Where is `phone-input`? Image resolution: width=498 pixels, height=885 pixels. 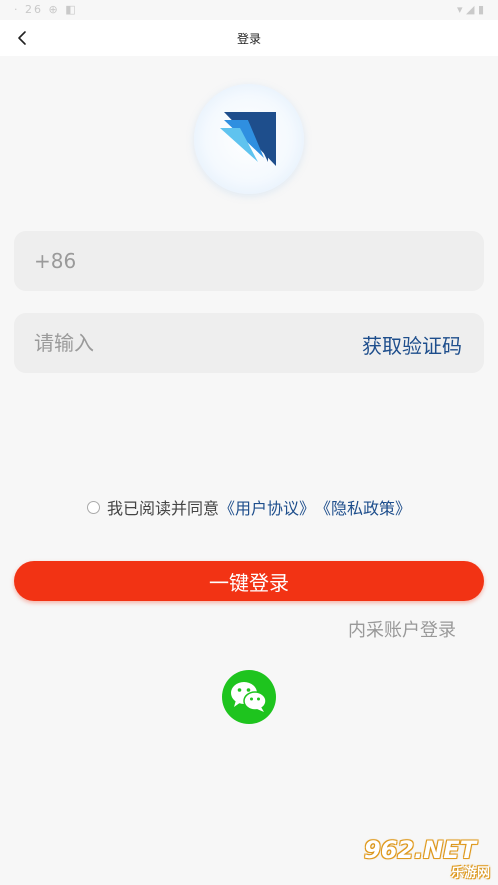
phone-input is located at coordinates (184, 261).